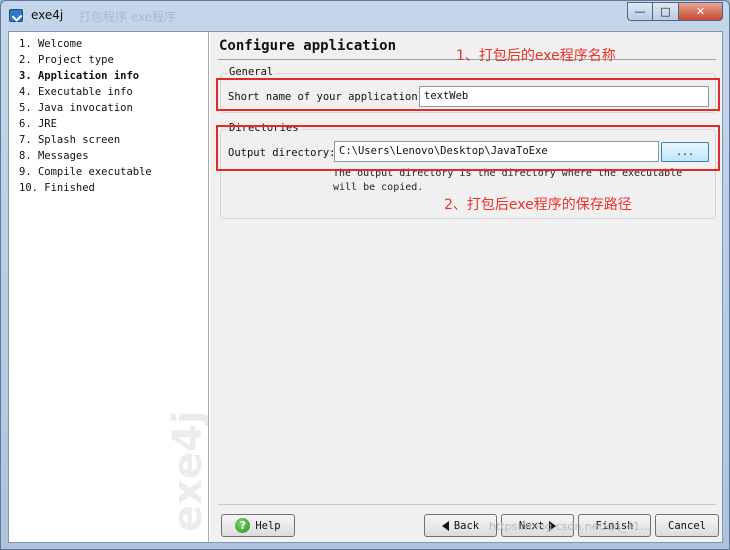  What do you see at coordinates (76, 92) in the screenshot?
I see `step-executable-info: 4. Executable info` at bounding box center [76, 92].